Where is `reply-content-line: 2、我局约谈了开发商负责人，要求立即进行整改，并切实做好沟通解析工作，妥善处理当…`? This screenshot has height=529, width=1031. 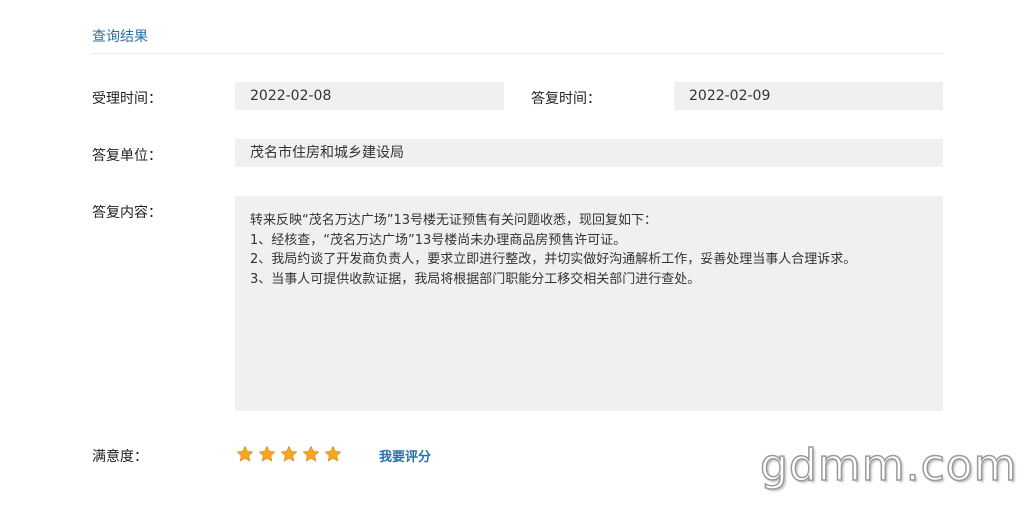 reply-content-line: 2、我局约谈了开发商负责人，要求立即进行整改，并切实做好沟通解析工作，妥善处理当… is located at coordinates (553, 259).